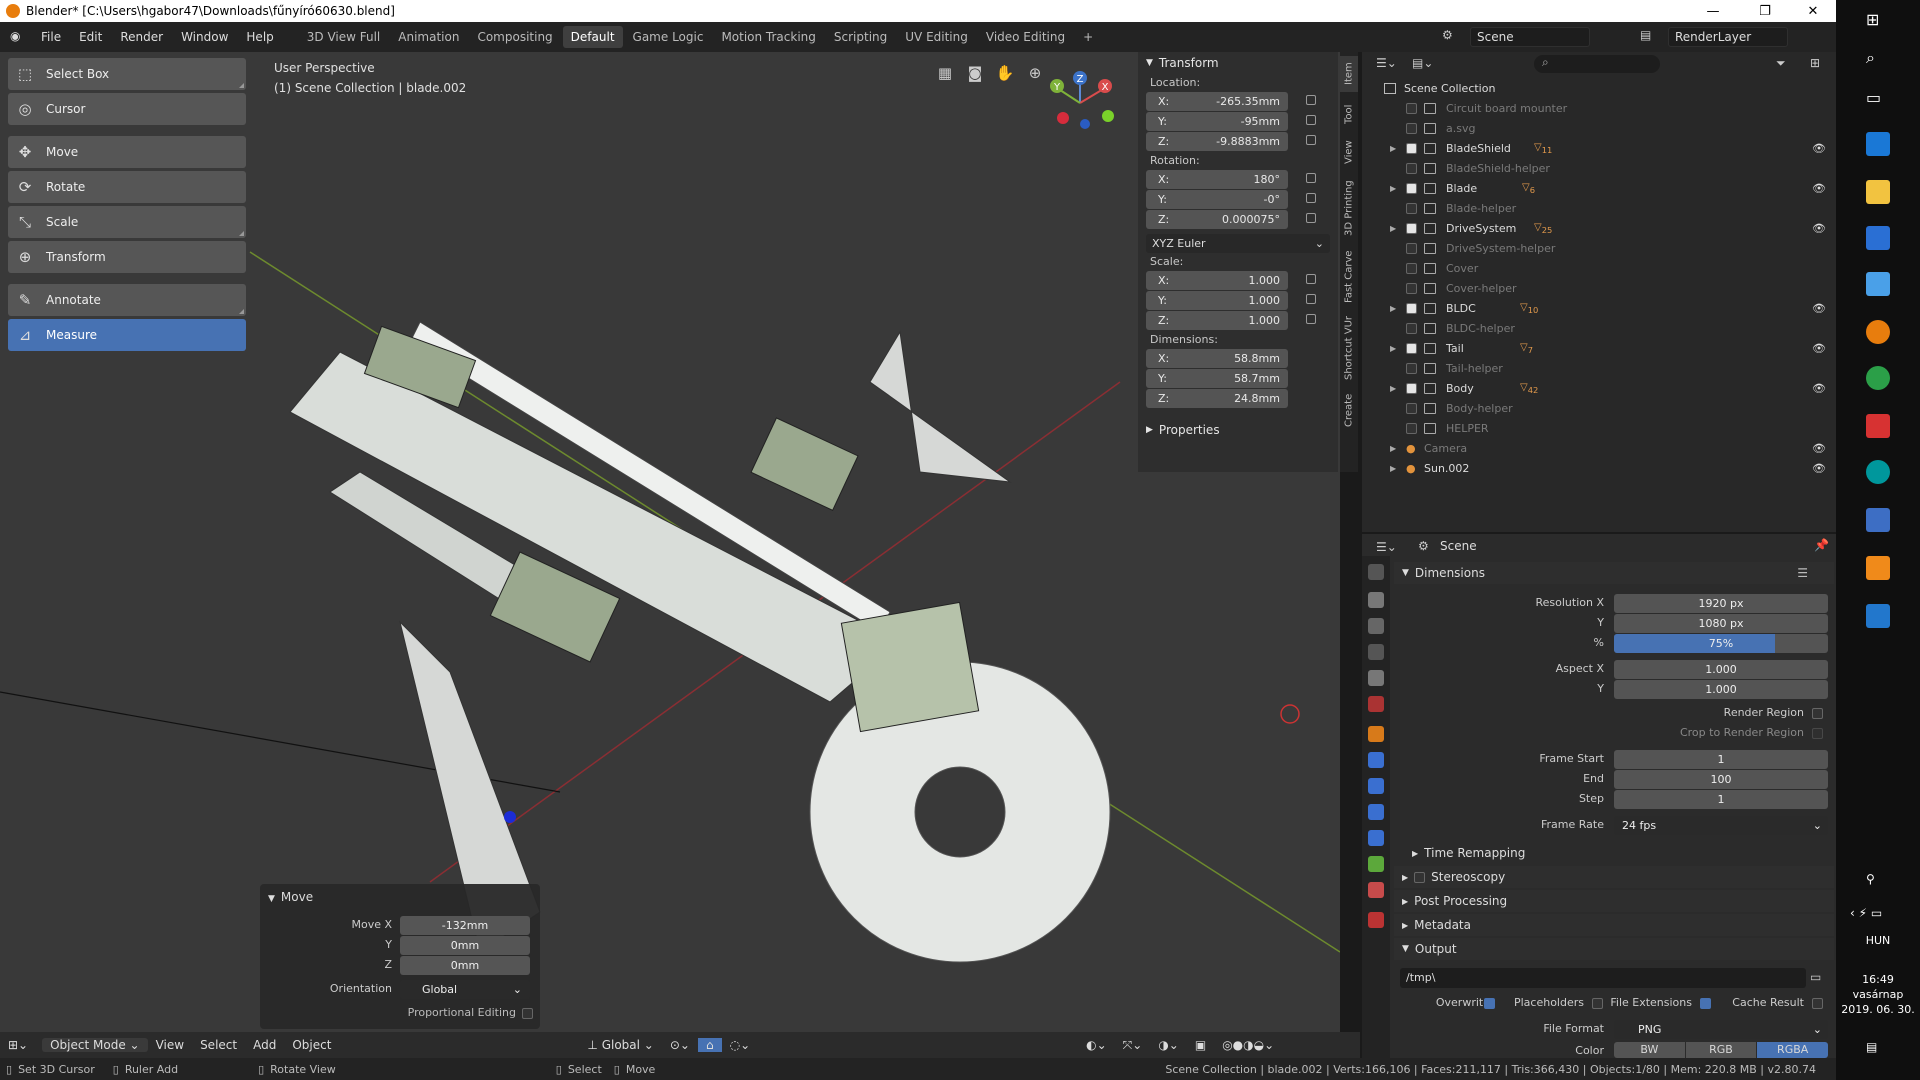  Describe the element at coordinates (1349, 114) in the screenshot. I see `tab-tool: Tool` at that location.